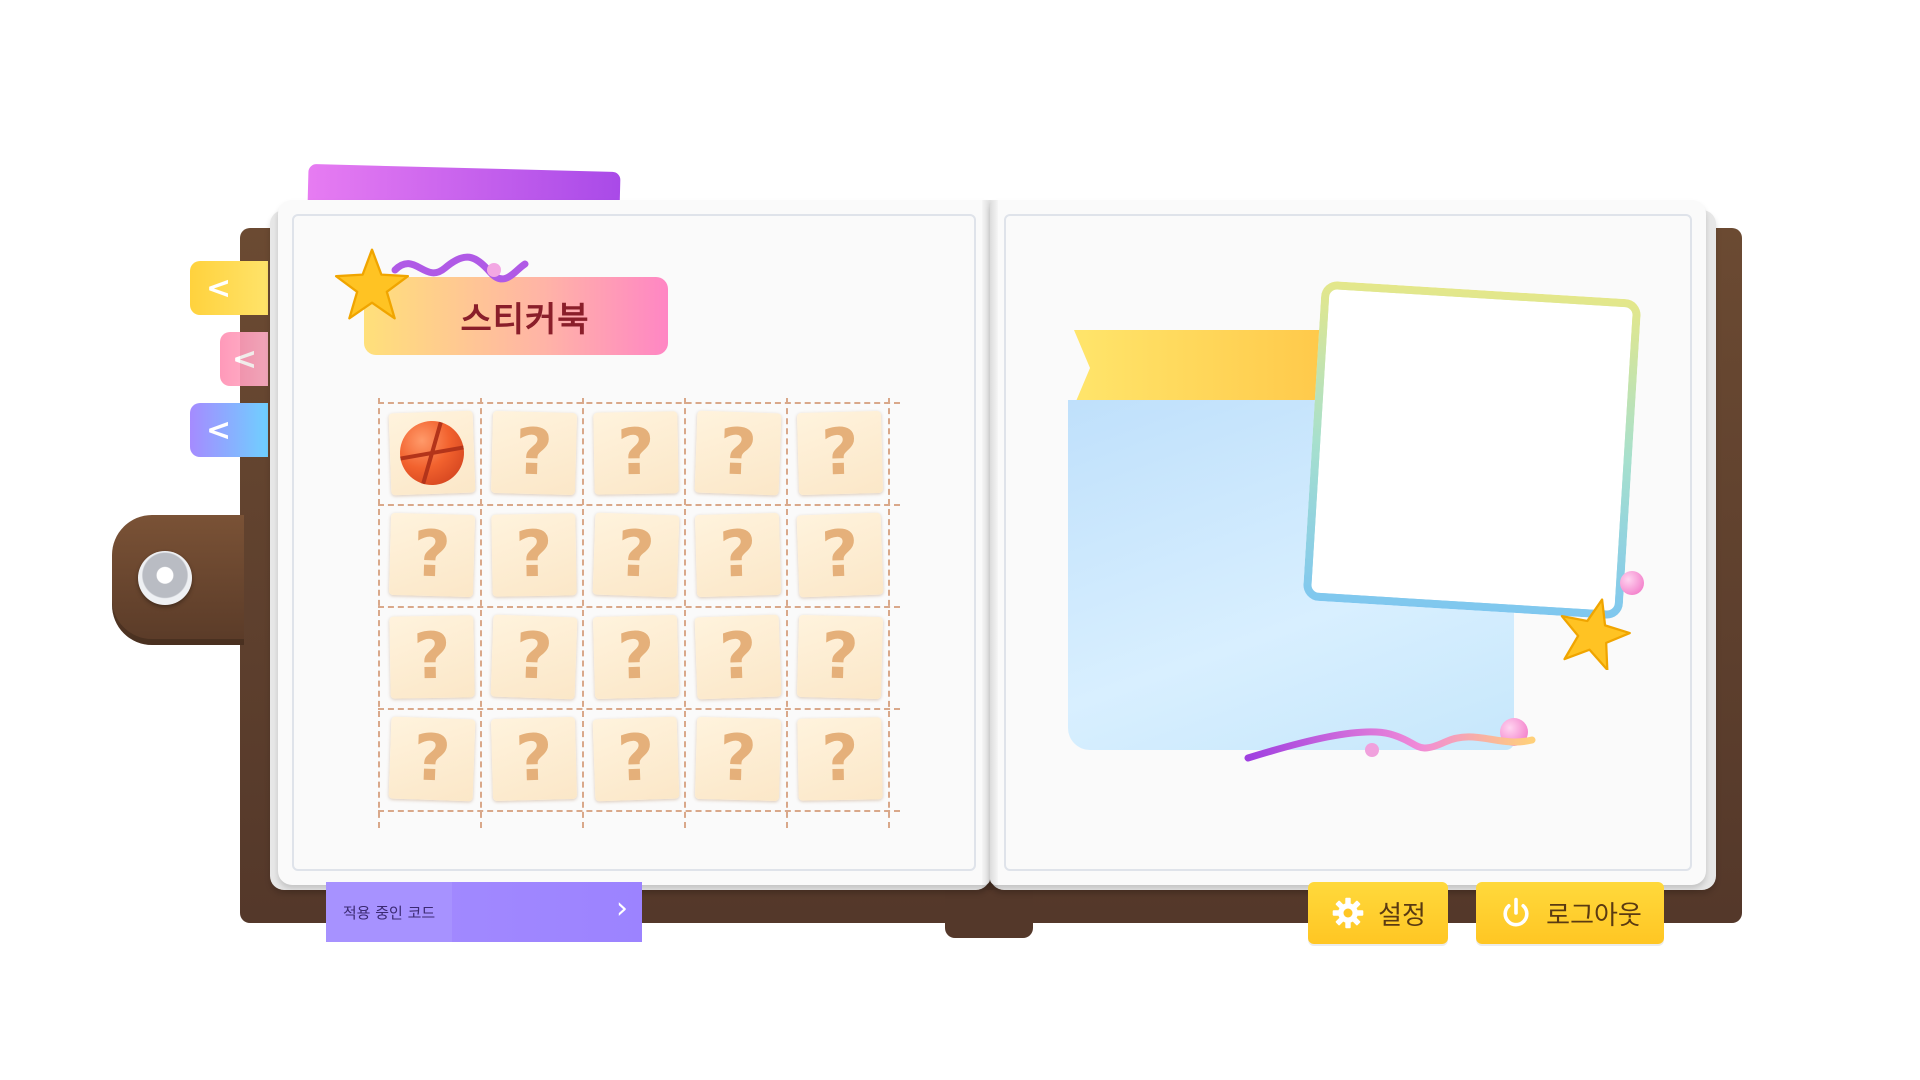  Describe the element at coordinates (989, 913) in the screenshot. I see `book-bottom-tab` at that location.